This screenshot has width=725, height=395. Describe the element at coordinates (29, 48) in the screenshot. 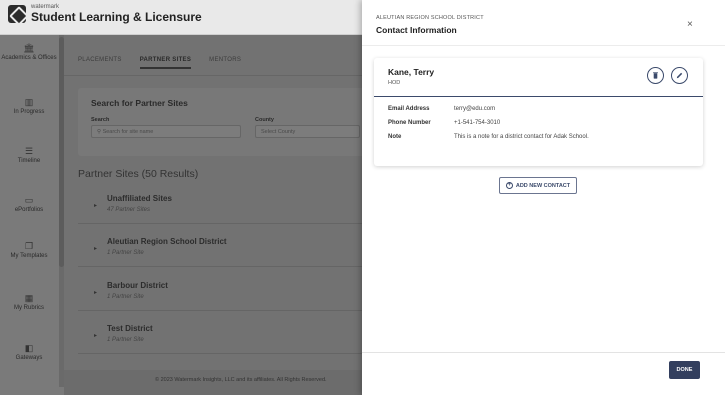

I see `bank-icon: 🏛` at that location.